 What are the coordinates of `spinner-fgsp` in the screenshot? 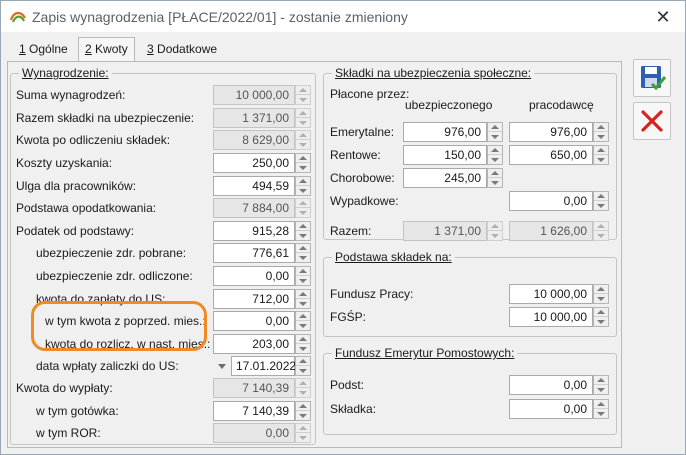 It's located at (601, 317).